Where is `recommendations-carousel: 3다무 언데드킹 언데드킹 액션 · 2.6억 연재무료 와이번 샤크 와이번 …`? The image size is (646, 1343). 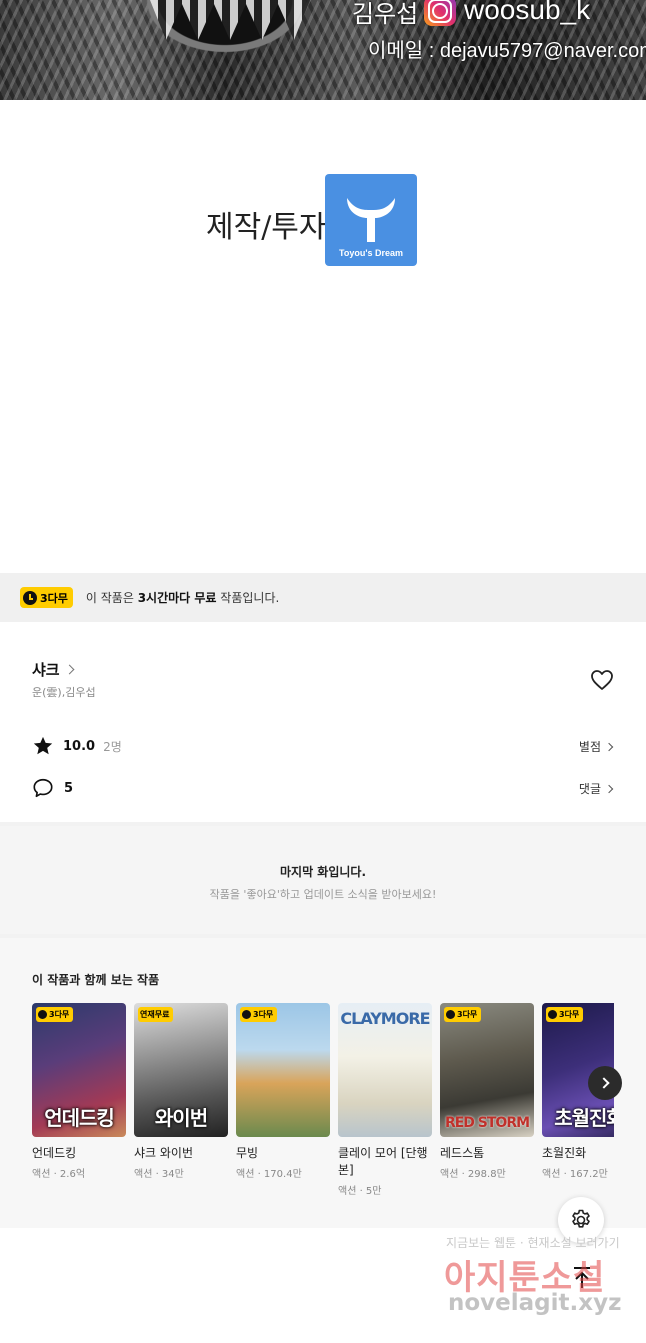 recommendations-carousel: 3다무 언데드킹 언데드킹 액션 · 2.6억 연재무료 와이번 샤크 와이번 … is located at coordinates (323, 1113).